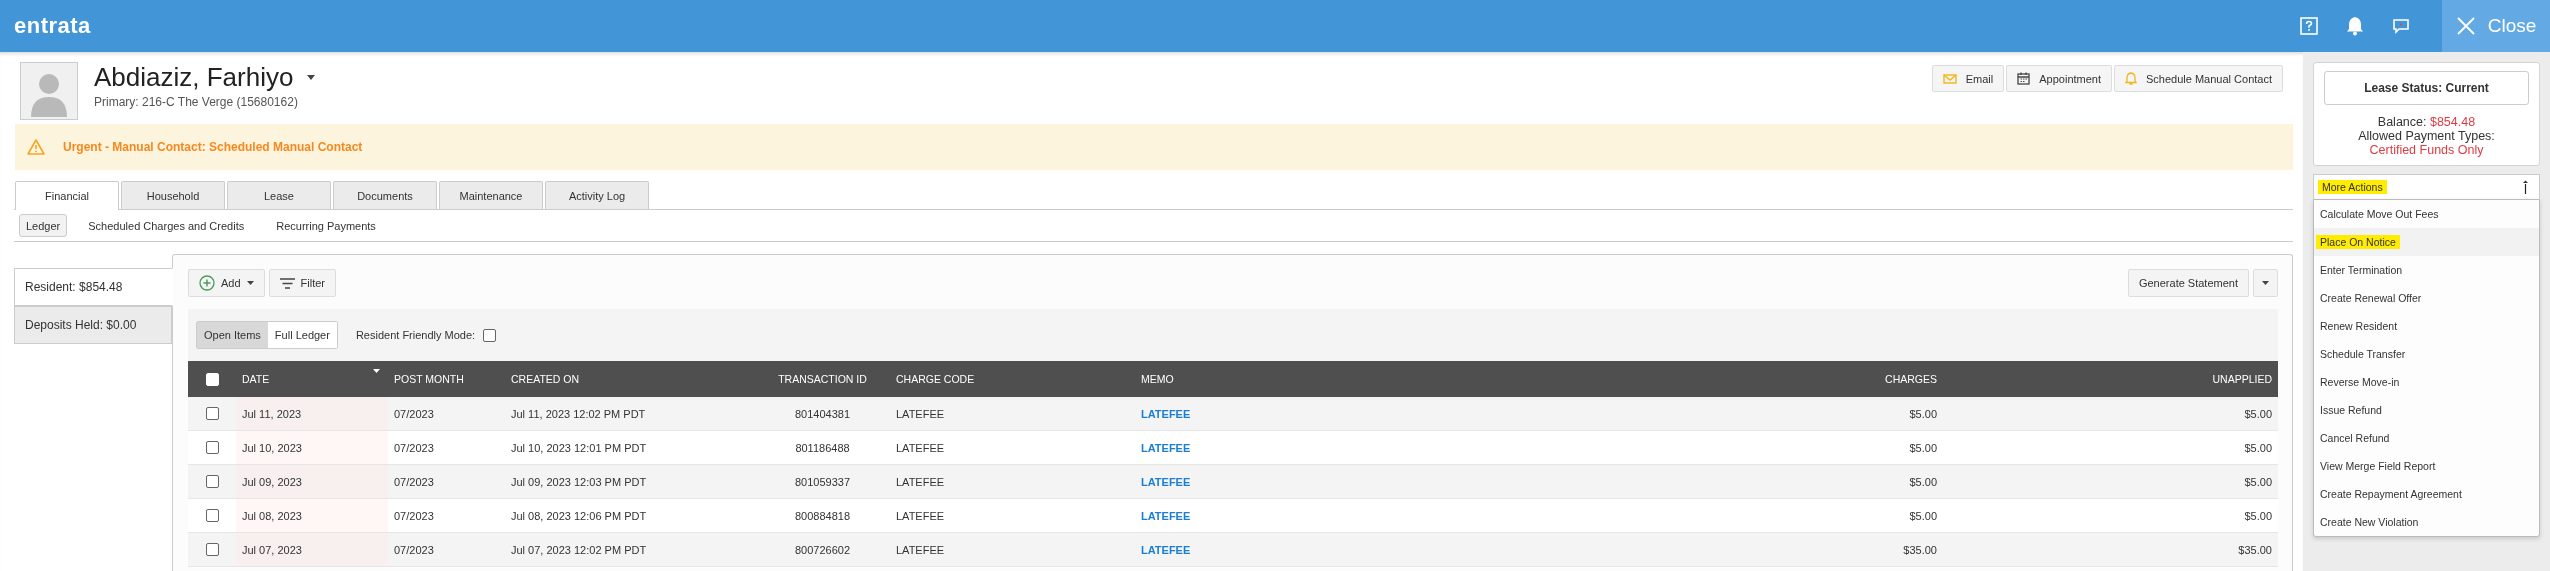 The height and width of the screenshot is (571, 2550). I want to click on payment-types-value: Certified Funds Only, so click(2426, 150).